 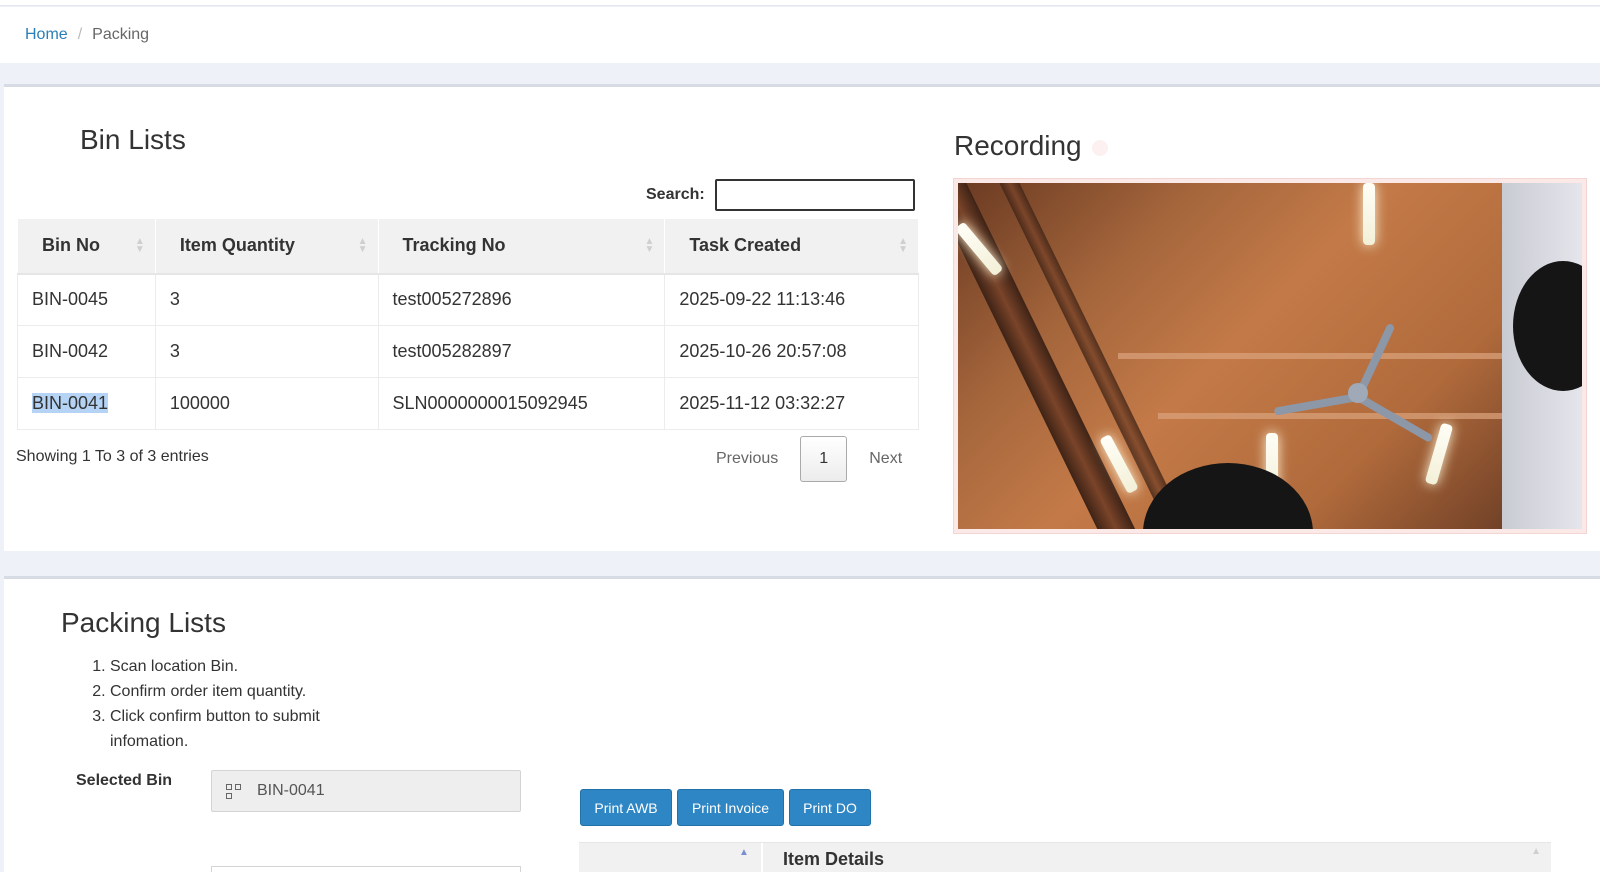 I want to click on sort-icon: ▲, so click(x=1536, y=851).